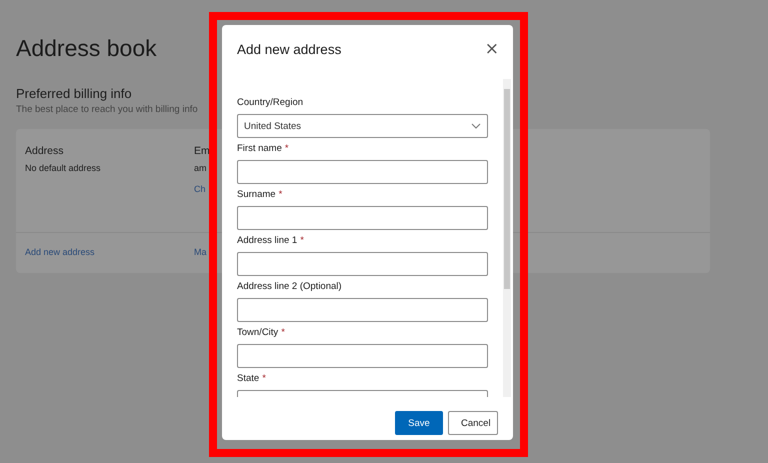 The height and width of the screenshot is (463, 768). I want to click on column-heading: Address, so click(44, 151).